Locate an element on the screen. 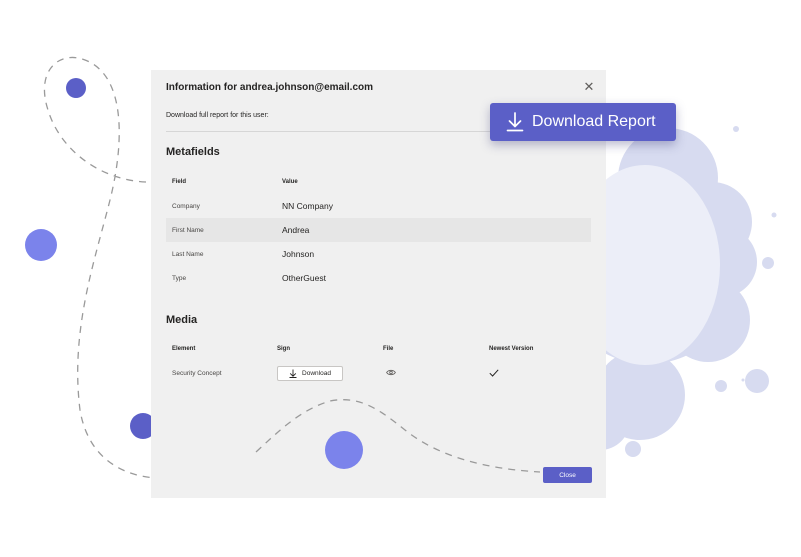 Image resolution: width=801 pixels, height=557 pixels. field-label: Company is located at coordinates (186, 206).